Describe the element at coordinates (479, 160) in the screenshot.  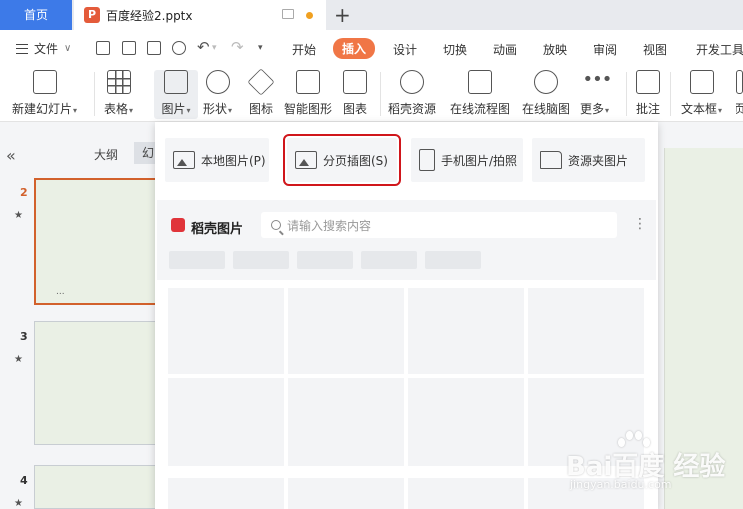
I see `phone-picture-label: 手机图片/拍照` at that location.